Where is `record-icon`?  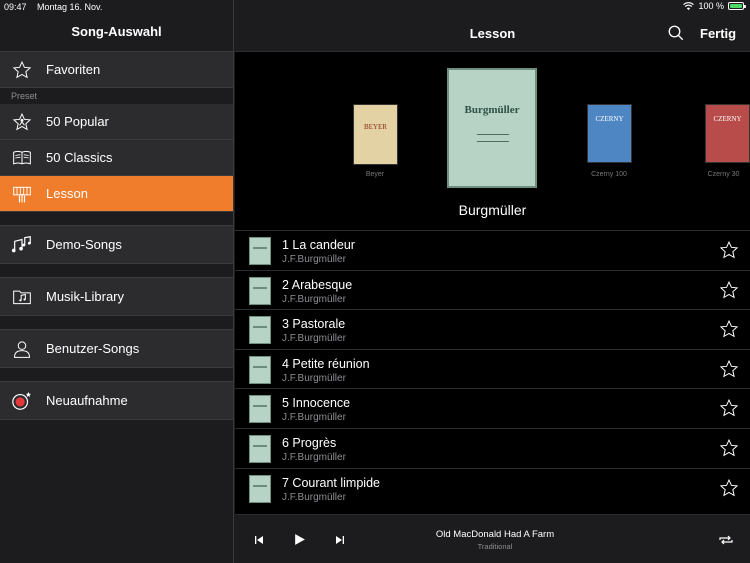 record-icon is located at coordinates (22, 401).